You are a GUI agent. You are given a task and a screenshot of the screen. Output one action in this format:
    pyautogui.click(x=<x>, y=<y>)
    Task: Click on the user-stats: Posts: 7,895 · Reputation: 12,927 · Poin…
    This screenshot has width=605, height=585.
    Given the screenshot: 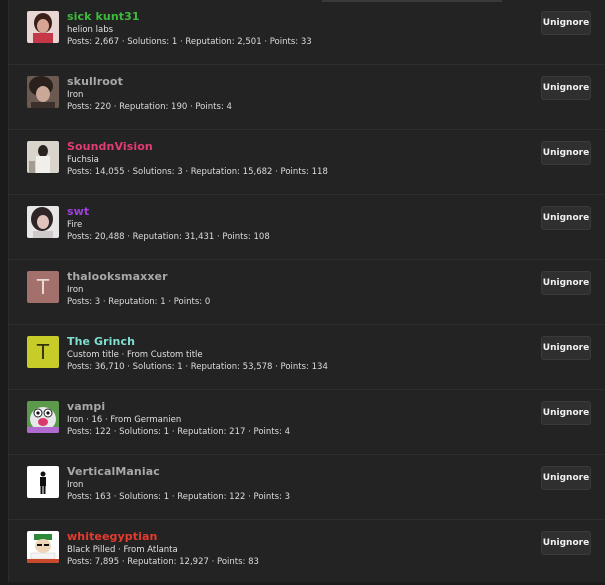 What is the action you would take?
    pyautogui.click(x=163, y=562)
    